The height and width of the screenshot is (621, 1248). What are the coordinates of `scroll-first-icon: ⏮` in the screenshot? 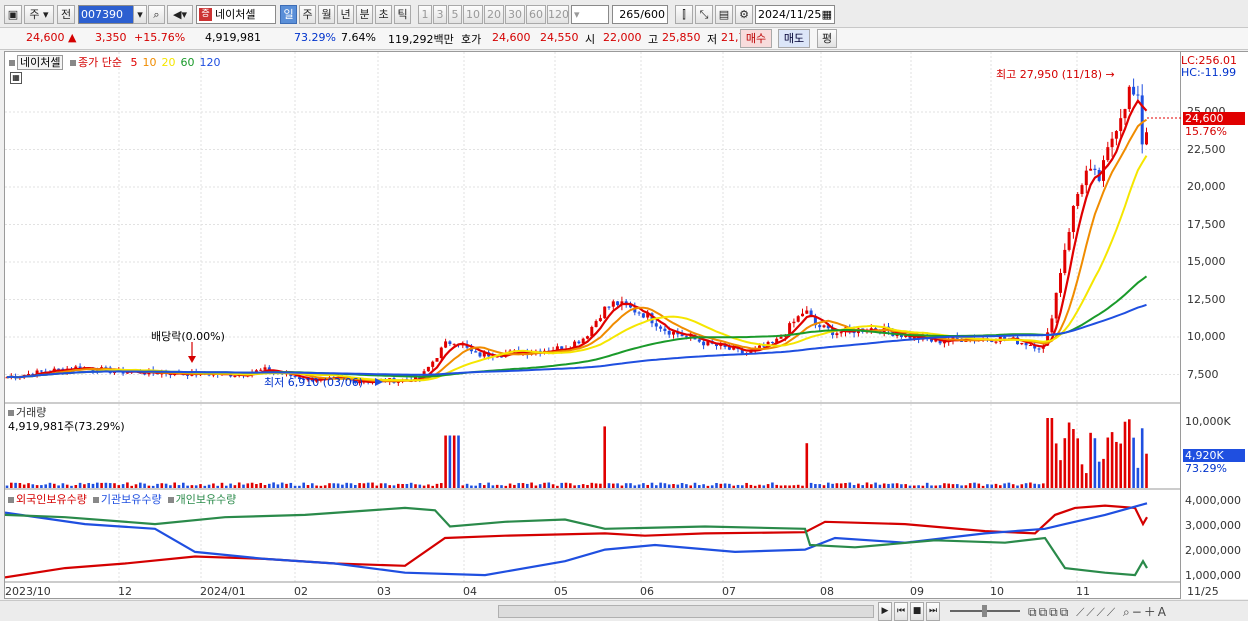 It's located at (901, 611).